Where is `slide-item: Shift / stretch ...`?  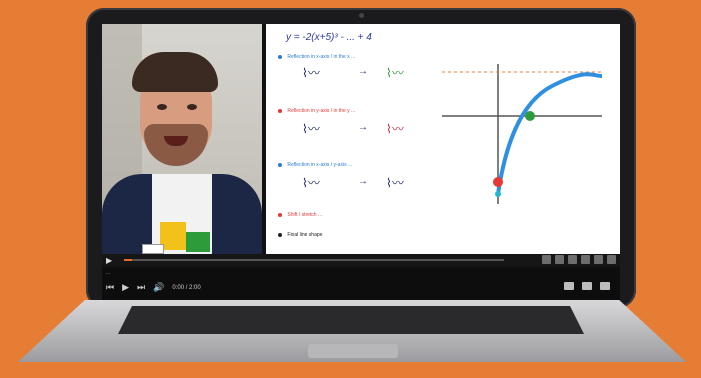
slide-item: Shift / stretch ... is located at coordinates (300, 215).